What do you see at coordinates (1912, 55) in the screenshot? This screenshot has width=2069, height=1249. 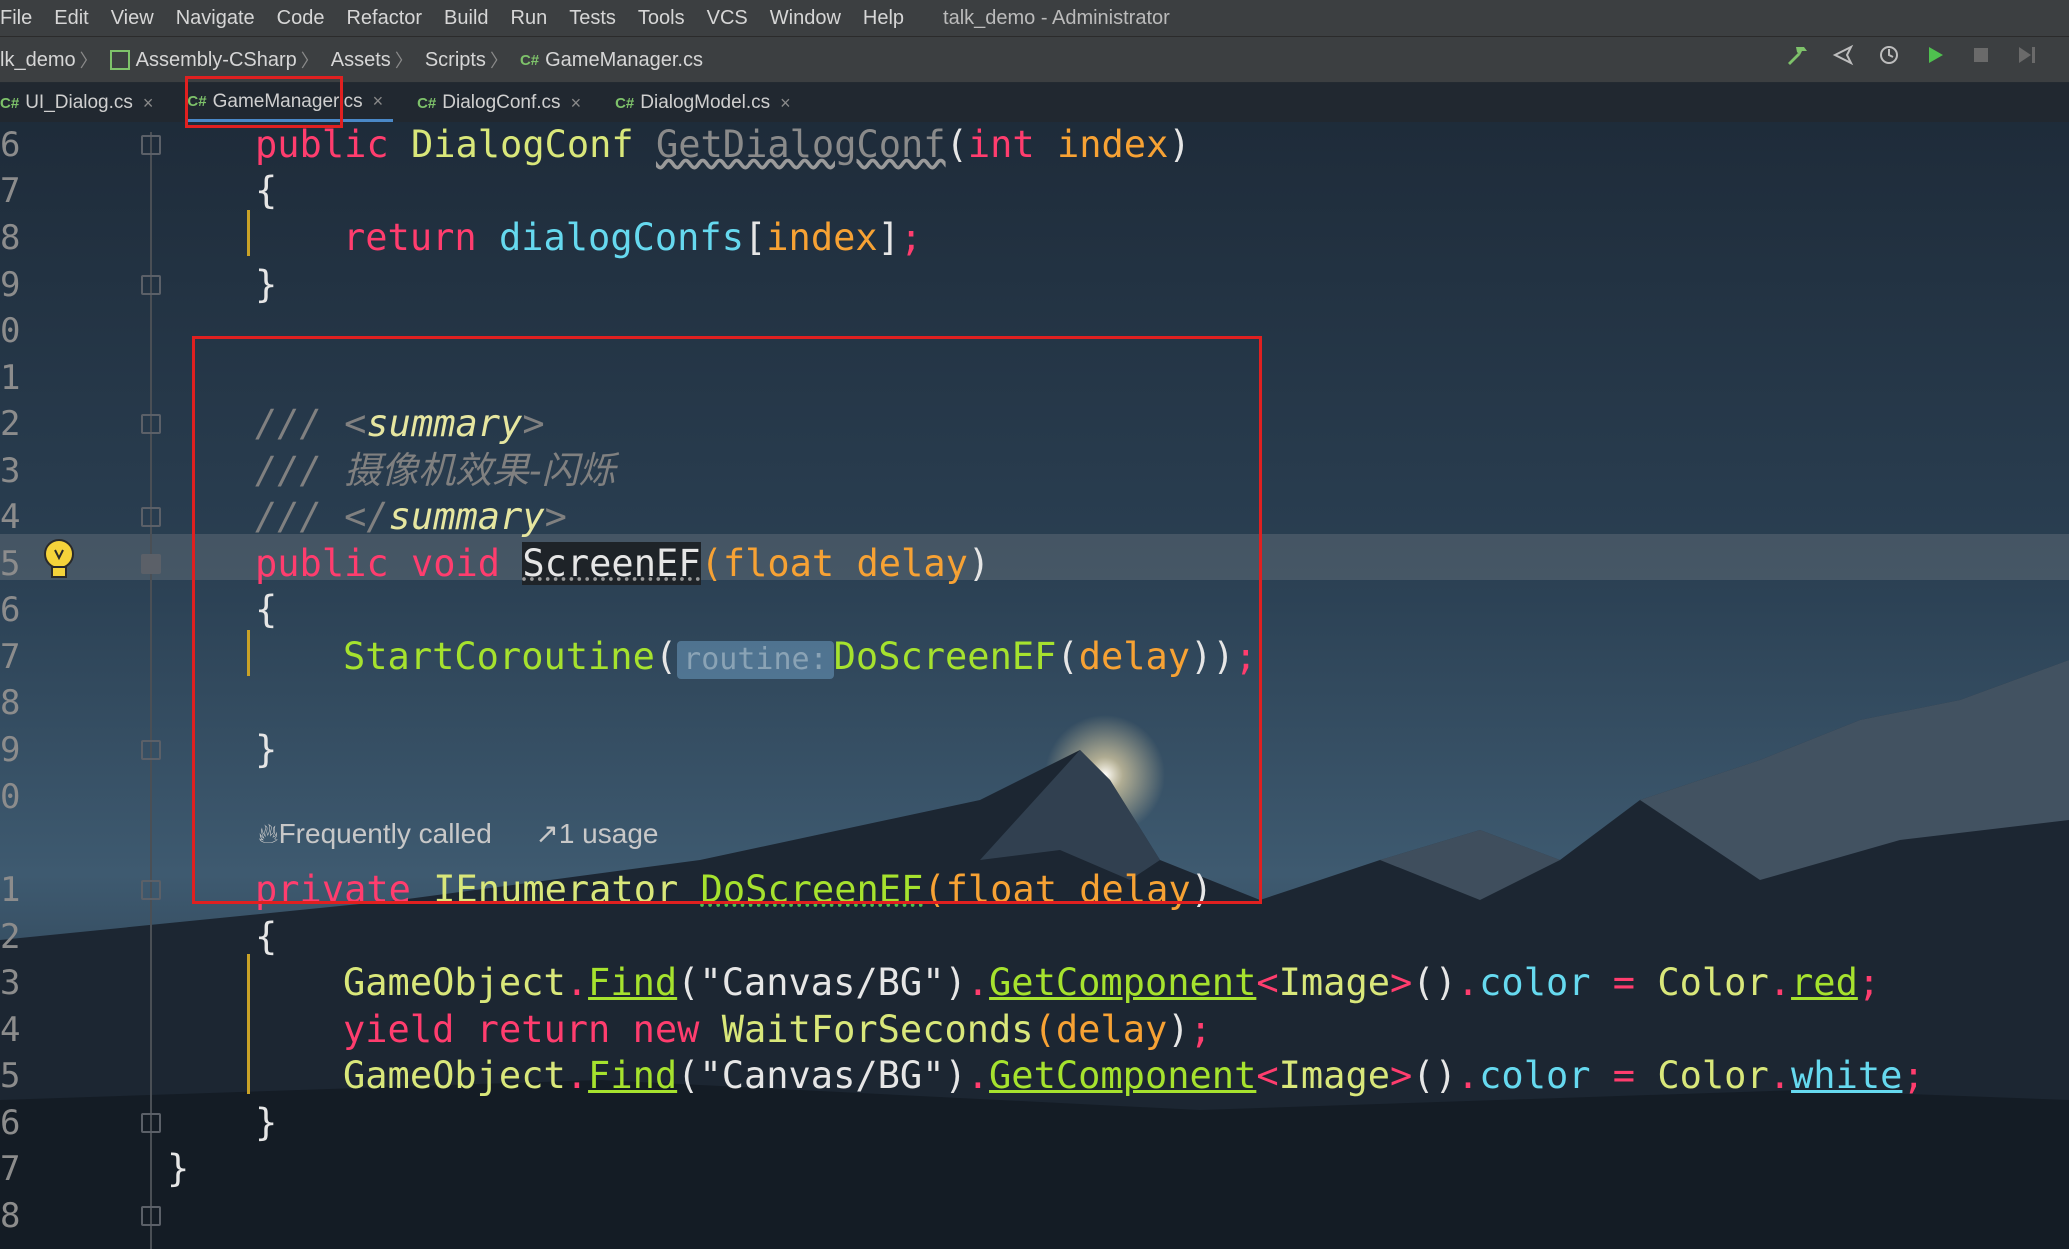 I see `run-toolbar` at bounding box center [1912, 55].